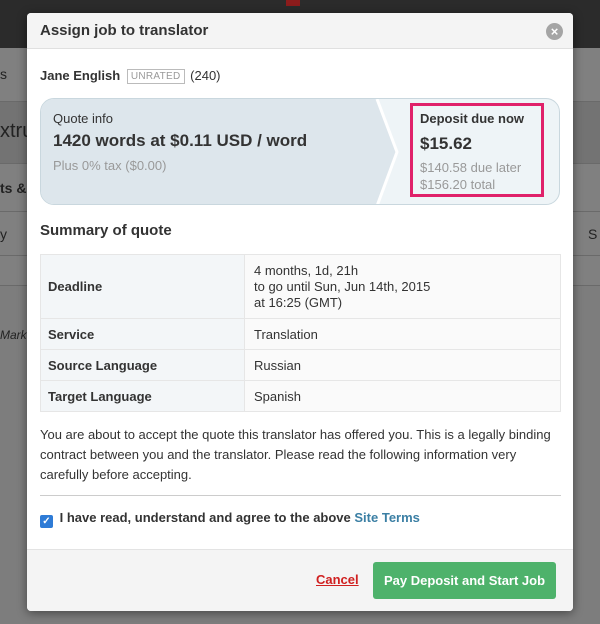  I want to click on cancel-button: Cancel, so click(337, 579).